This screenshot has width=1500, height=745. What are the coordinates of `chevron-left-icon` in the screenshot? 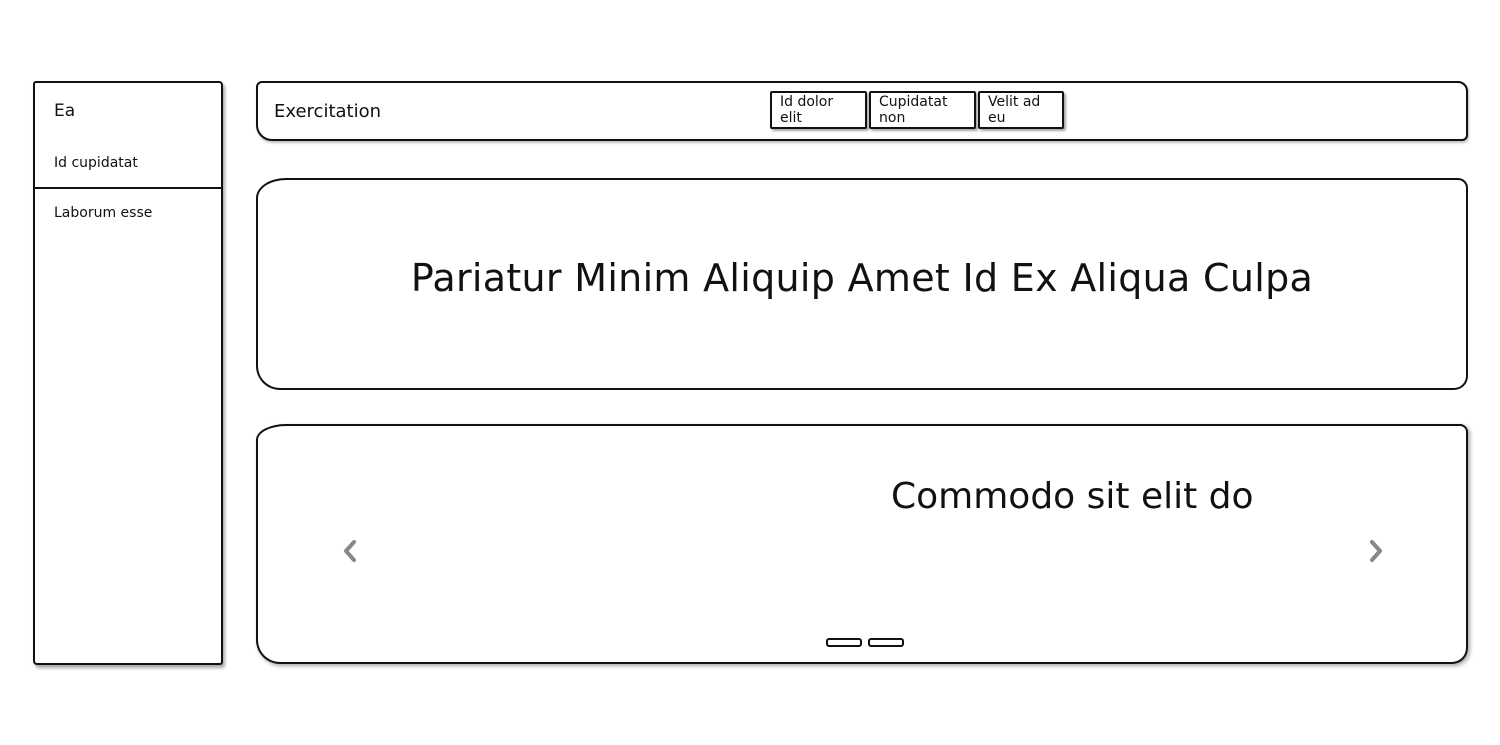 It's located at (350, 551).